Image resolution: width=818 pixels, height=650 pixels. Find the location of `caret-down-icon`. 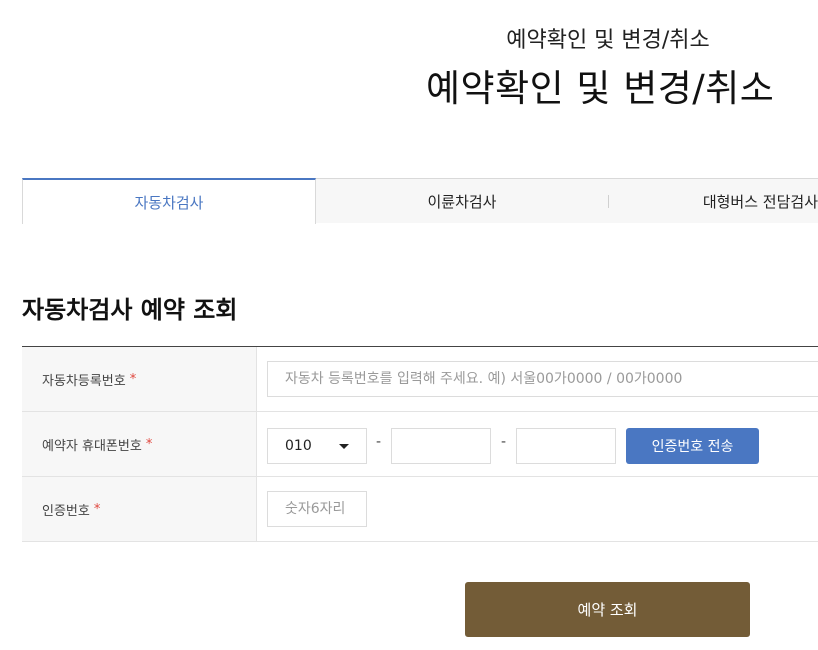

caret-down-icon is located at coordinates (344, 446).